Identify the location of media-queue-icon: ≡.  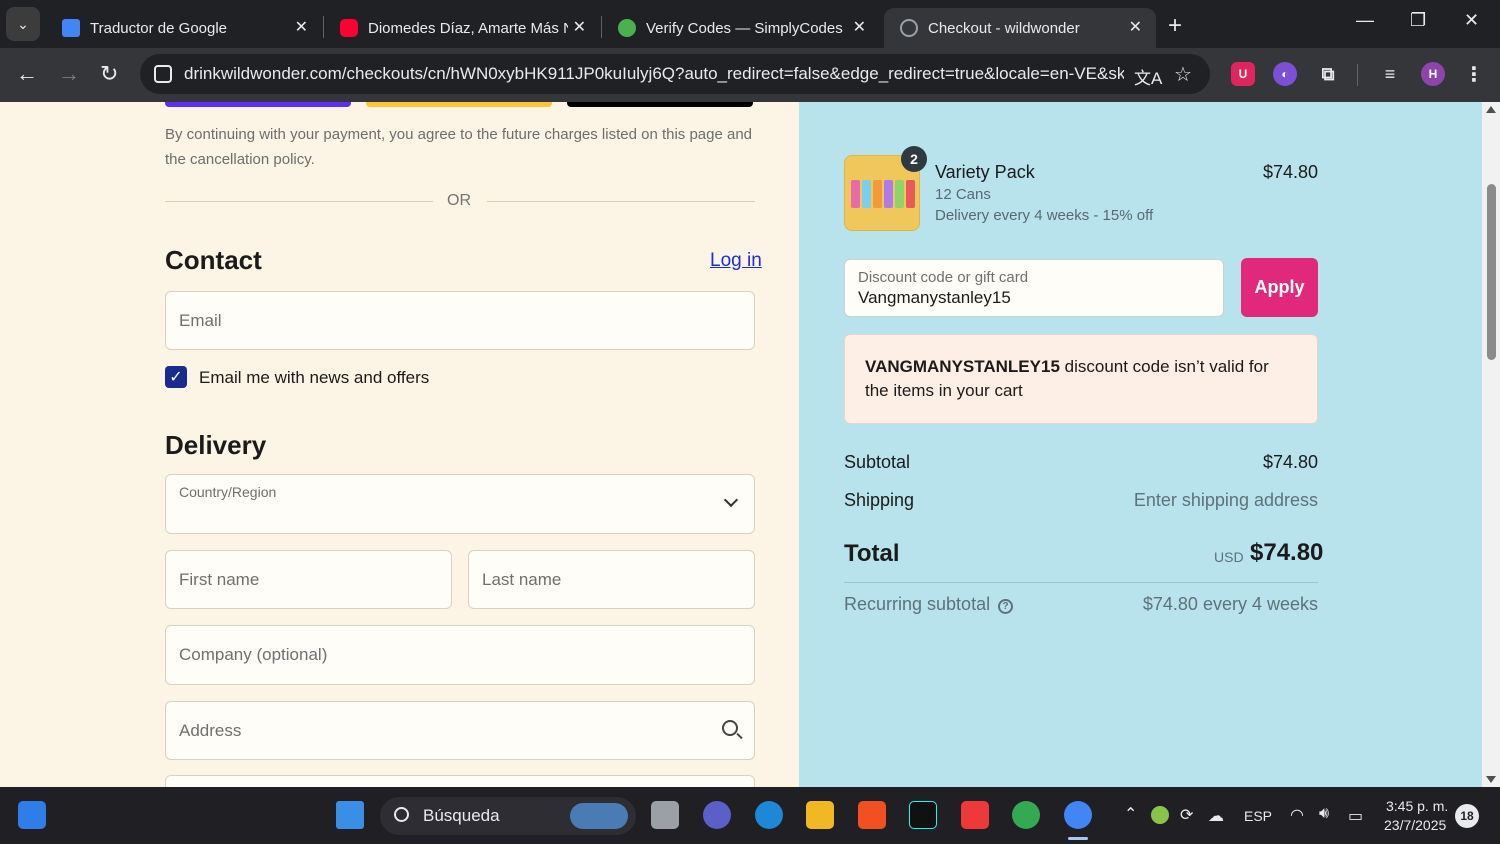
(1390, 74).